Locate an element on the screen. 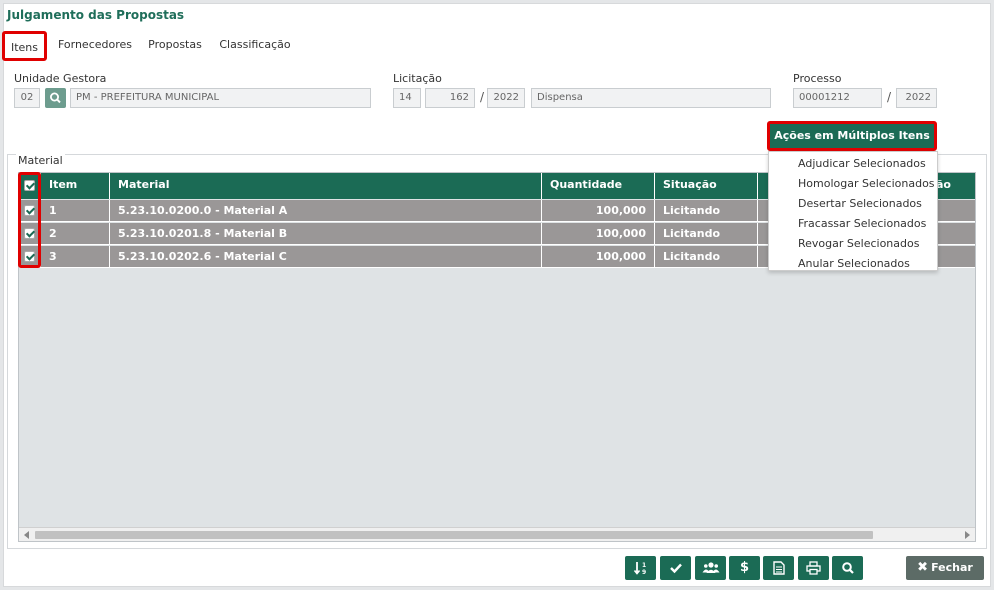 This screenshot has height=590, width=994. cell-material: 5.23.10.0201.8 - Material B is located at coordinates (326, 233).